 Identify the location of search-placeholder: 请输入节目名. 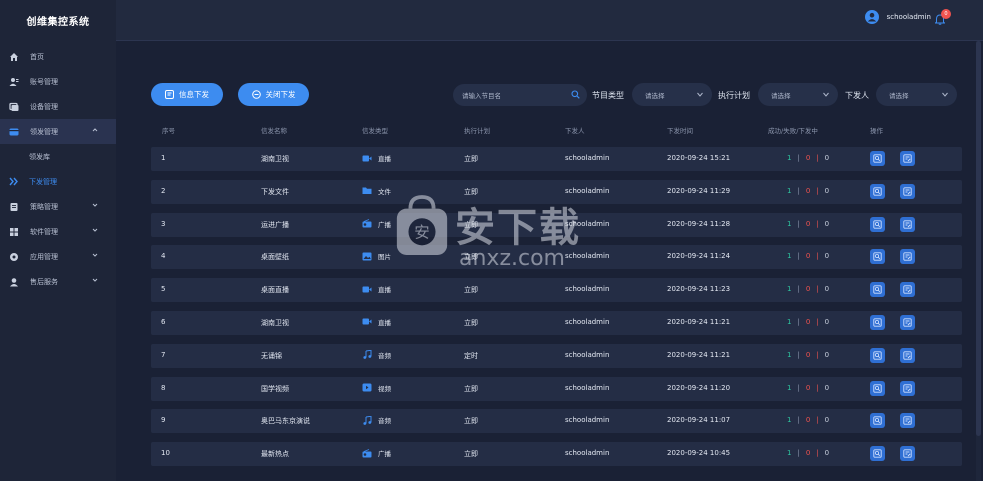
(481, 96).